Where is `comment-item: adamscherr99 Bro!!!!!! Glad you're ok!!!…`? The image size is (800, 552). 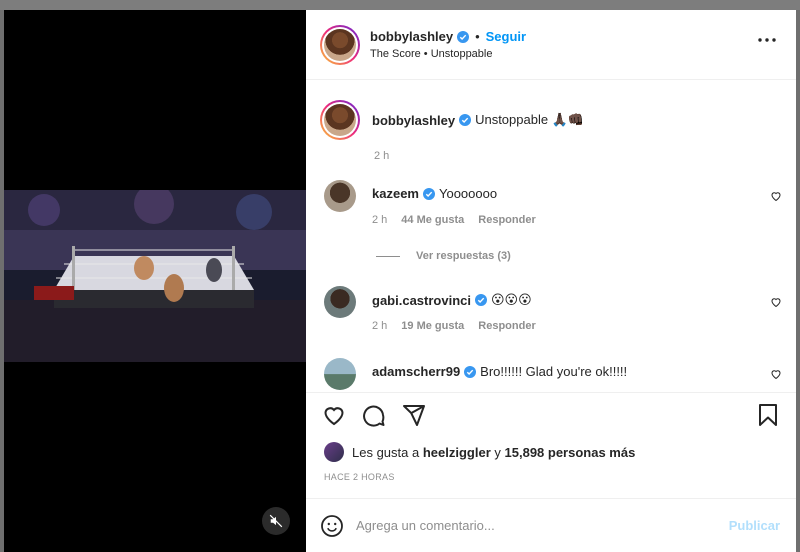 comment-item: adamscherr99 Bro!!!!!! Glad you're ok!!!… is located at coordinates (551, 375).